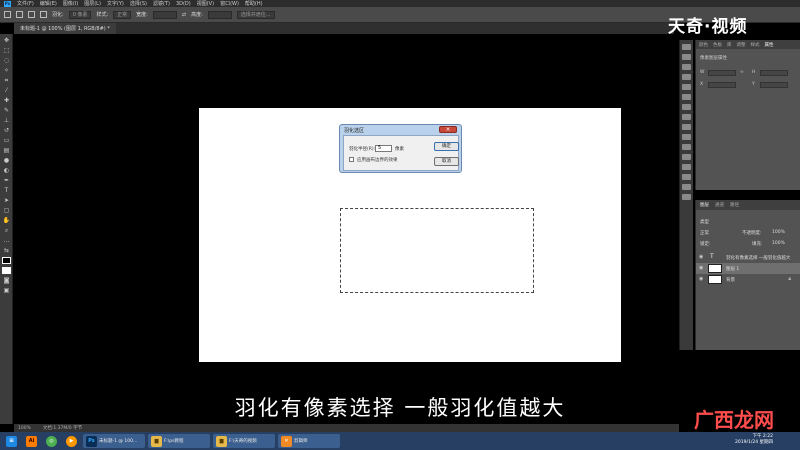  Describe the element at coordinates (686, 57) in the screenshot. I see `actions-panel-icon` at that location.